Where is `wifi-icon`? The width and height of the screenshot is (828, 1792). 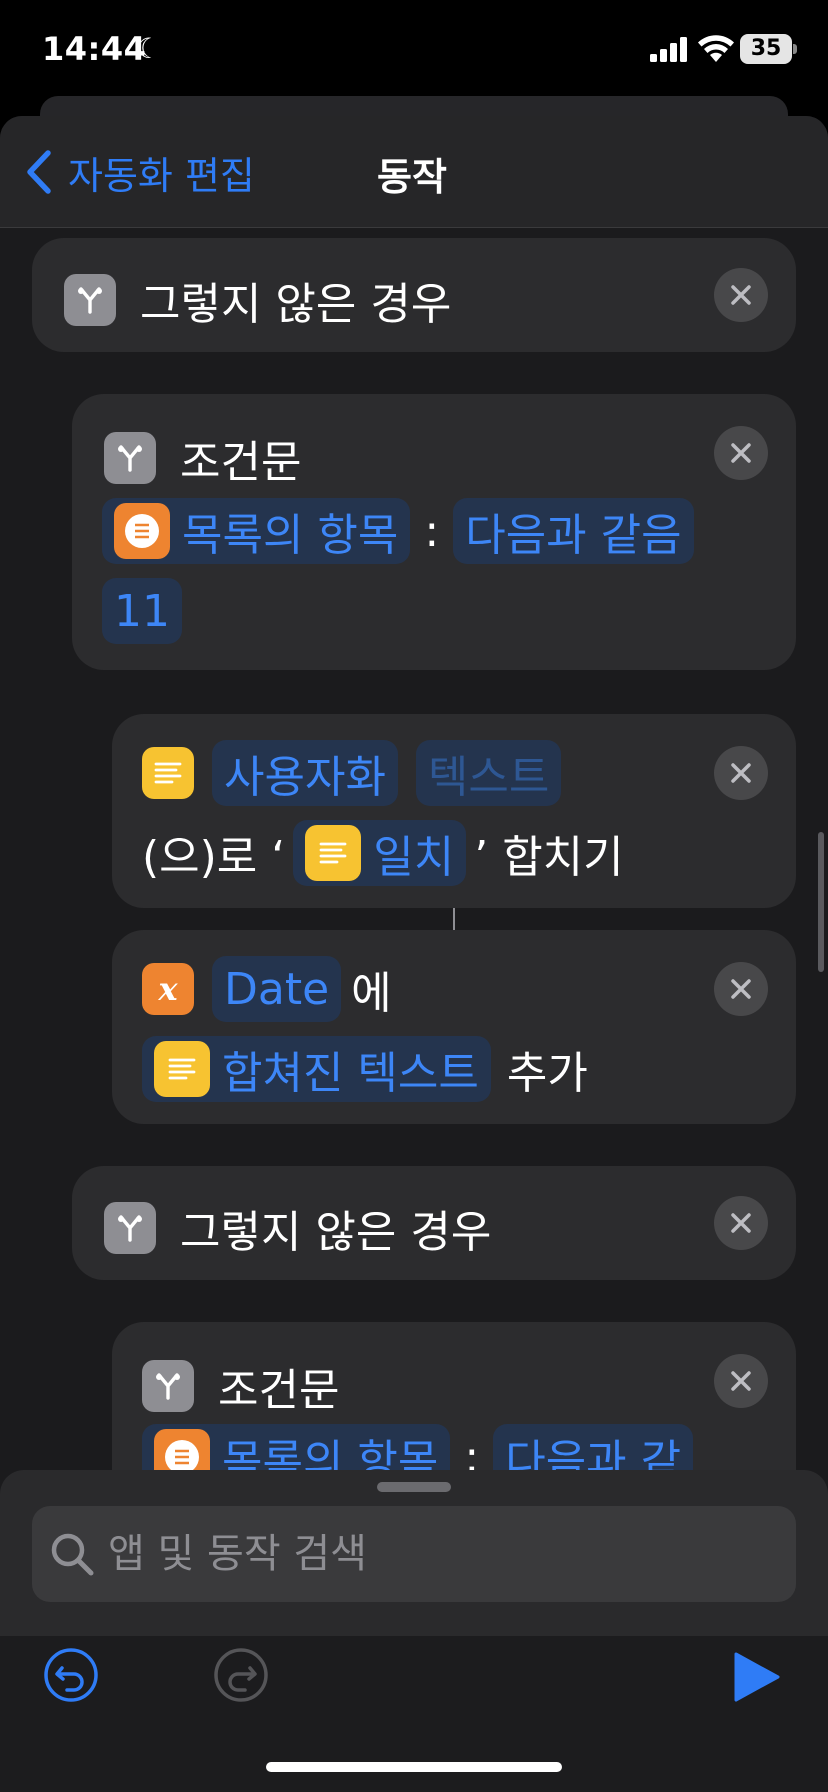 wifi-icon is located at coordinates (716, 48).